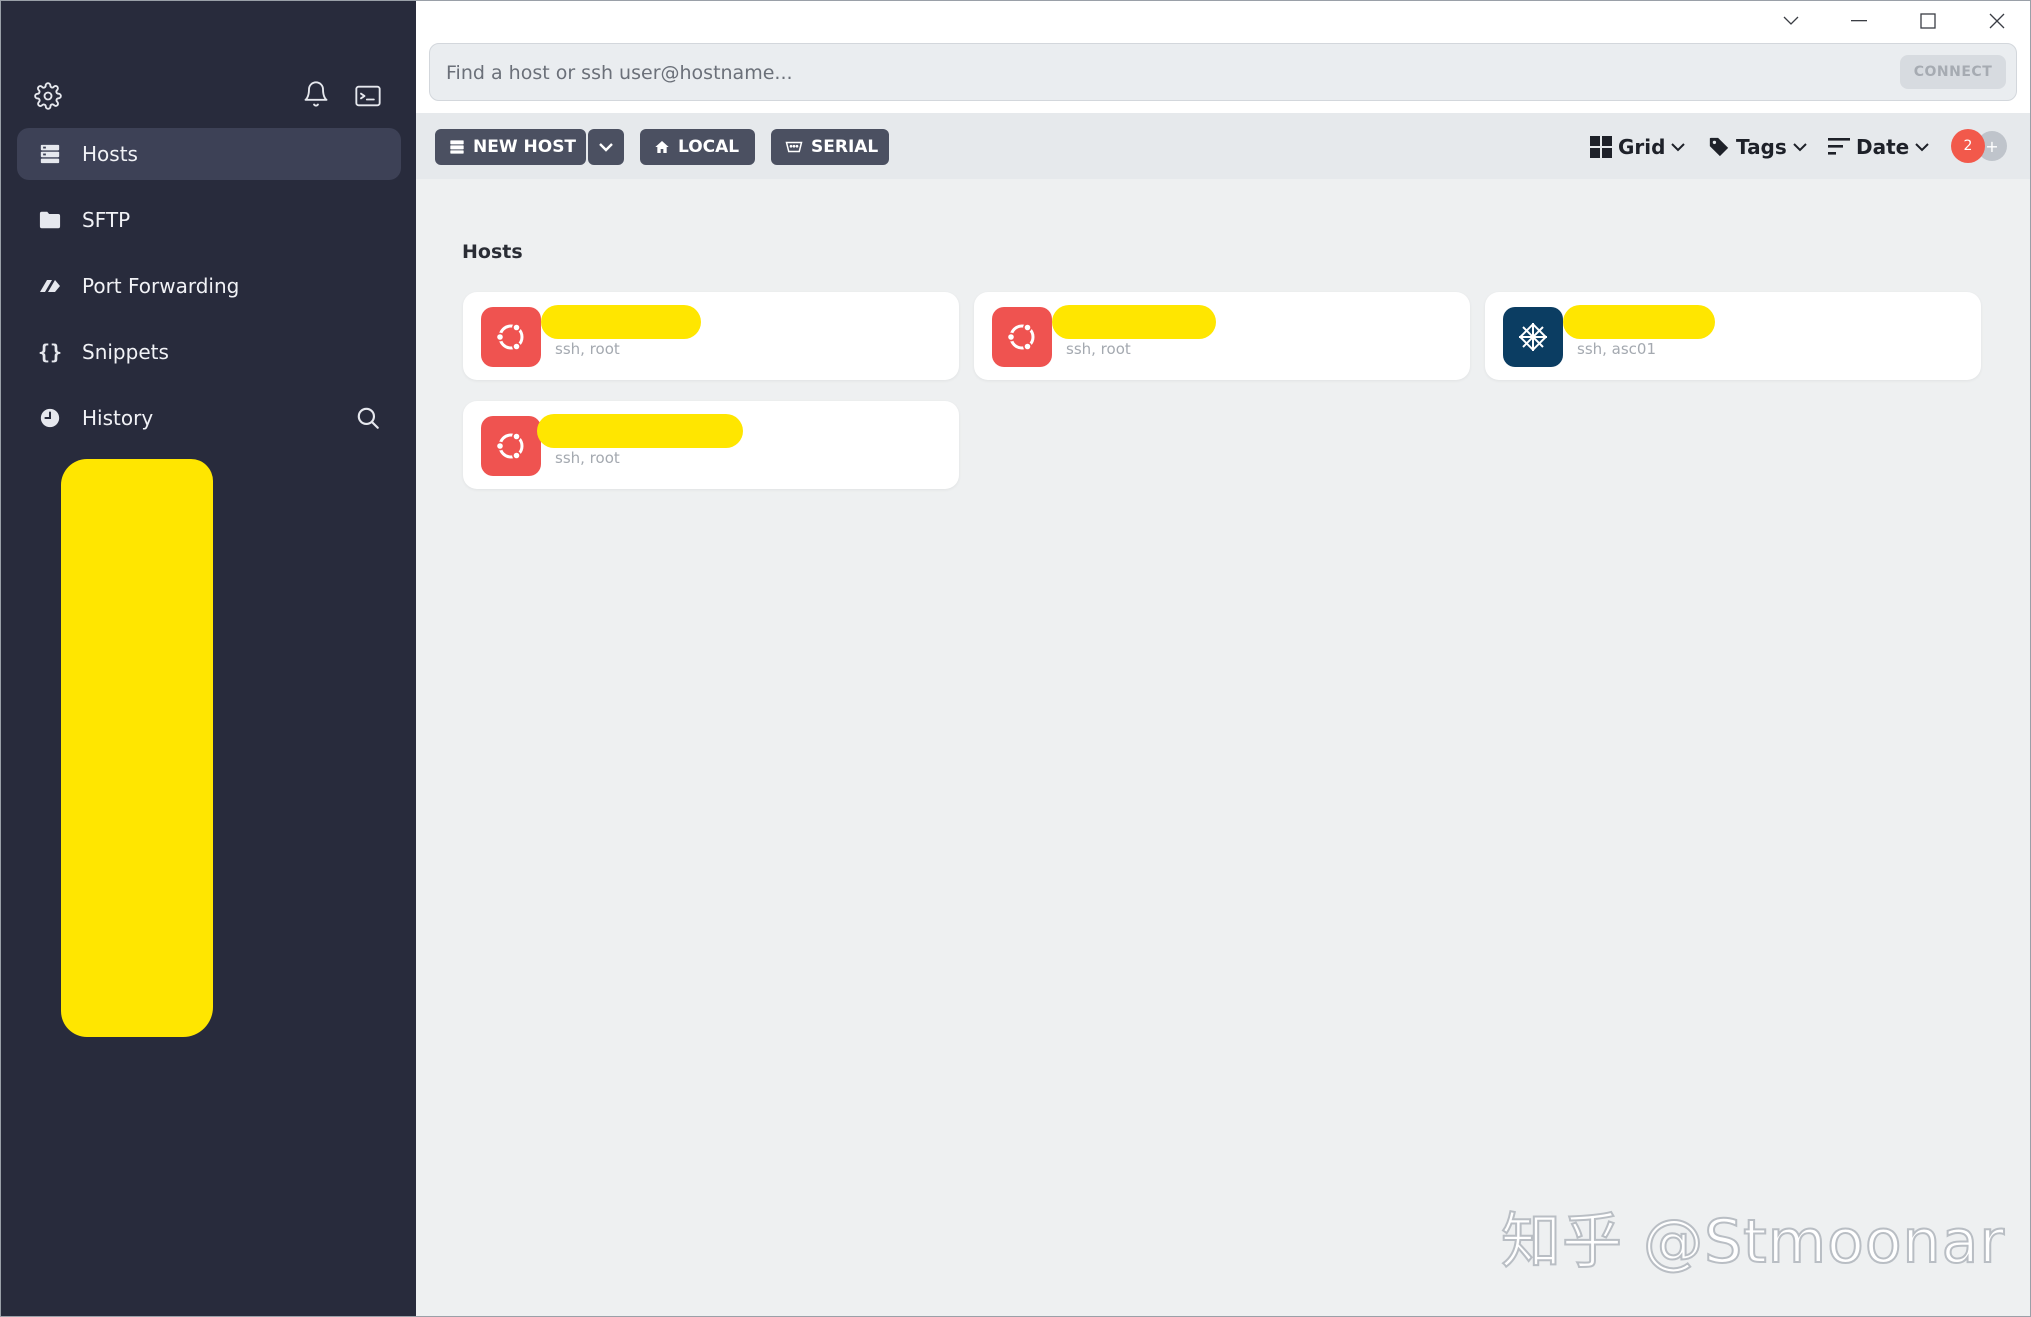 The height and width of the screenshot is (1317, 2031). I want to click on centos-icon, so click(1533, 337).